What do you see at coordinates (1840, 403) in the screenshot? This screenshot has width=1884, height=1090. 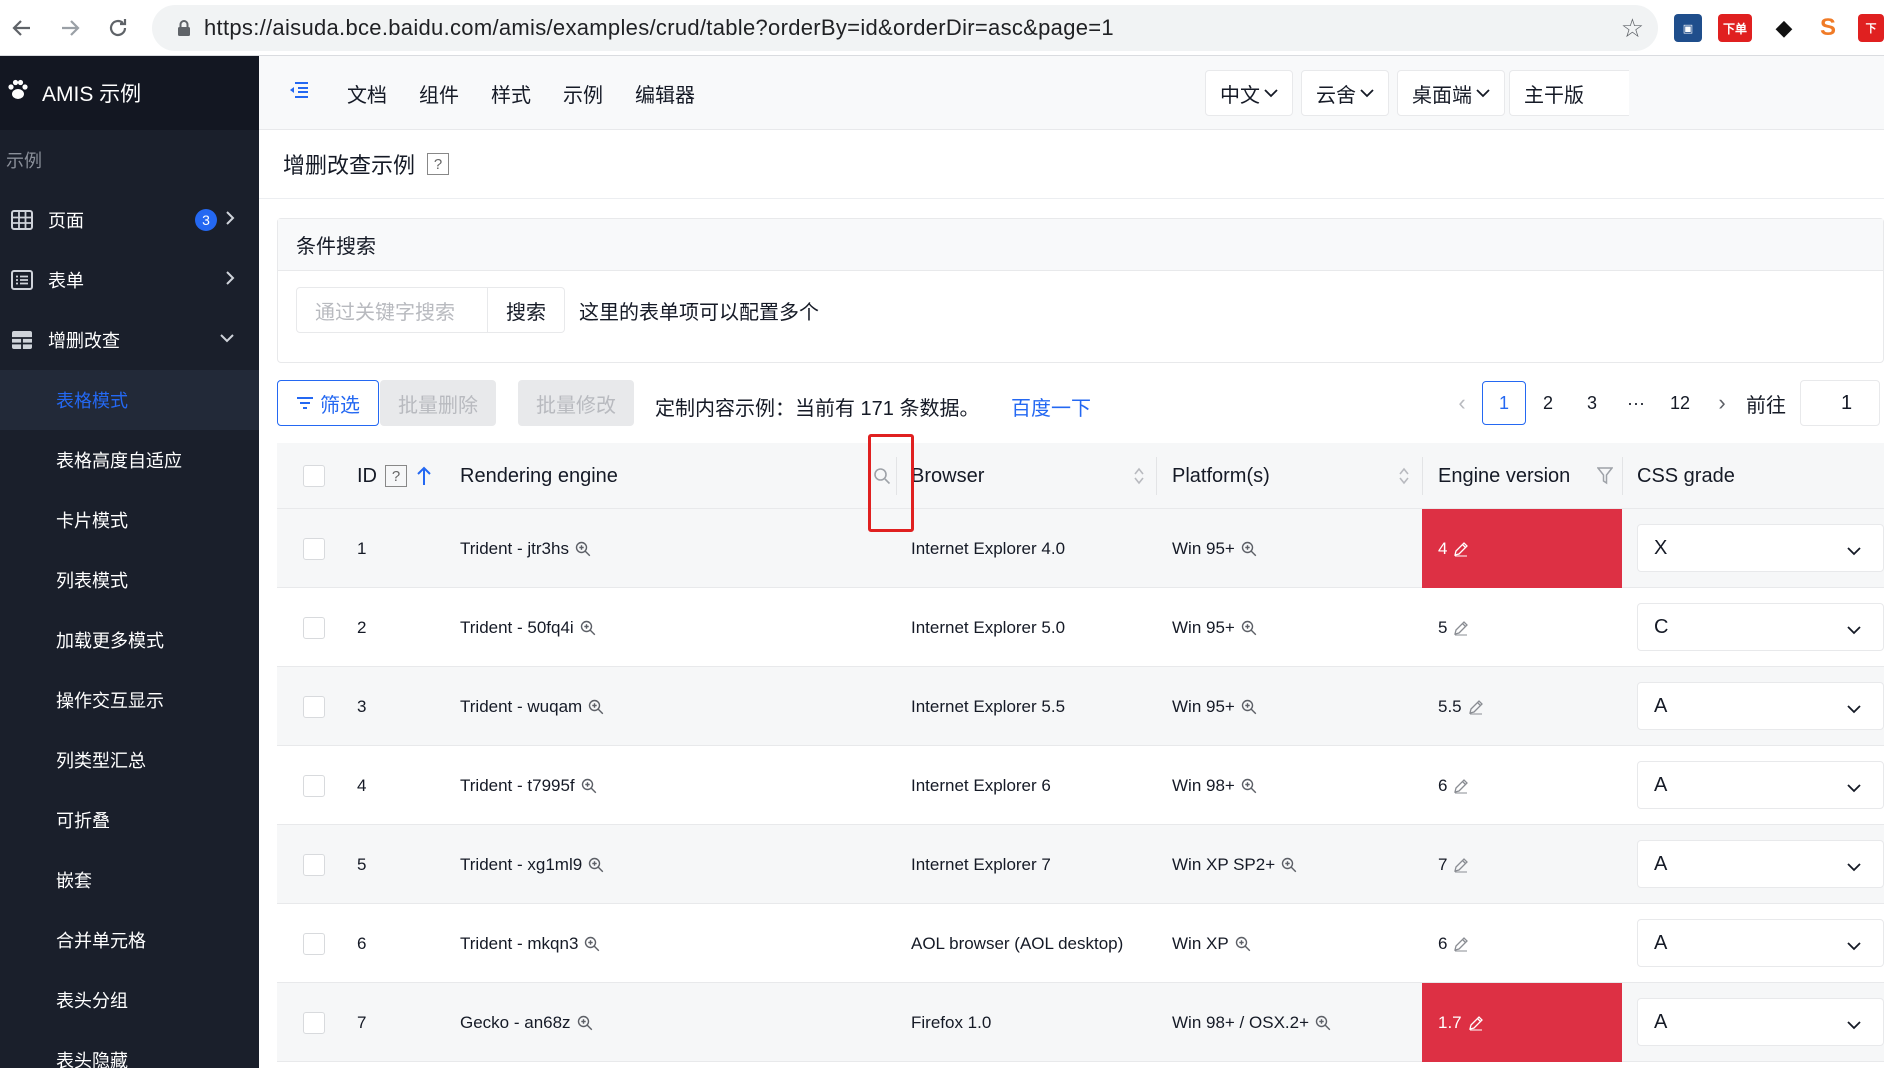 I see `goto-page-input: 1` at bounding box center [1840, 403].